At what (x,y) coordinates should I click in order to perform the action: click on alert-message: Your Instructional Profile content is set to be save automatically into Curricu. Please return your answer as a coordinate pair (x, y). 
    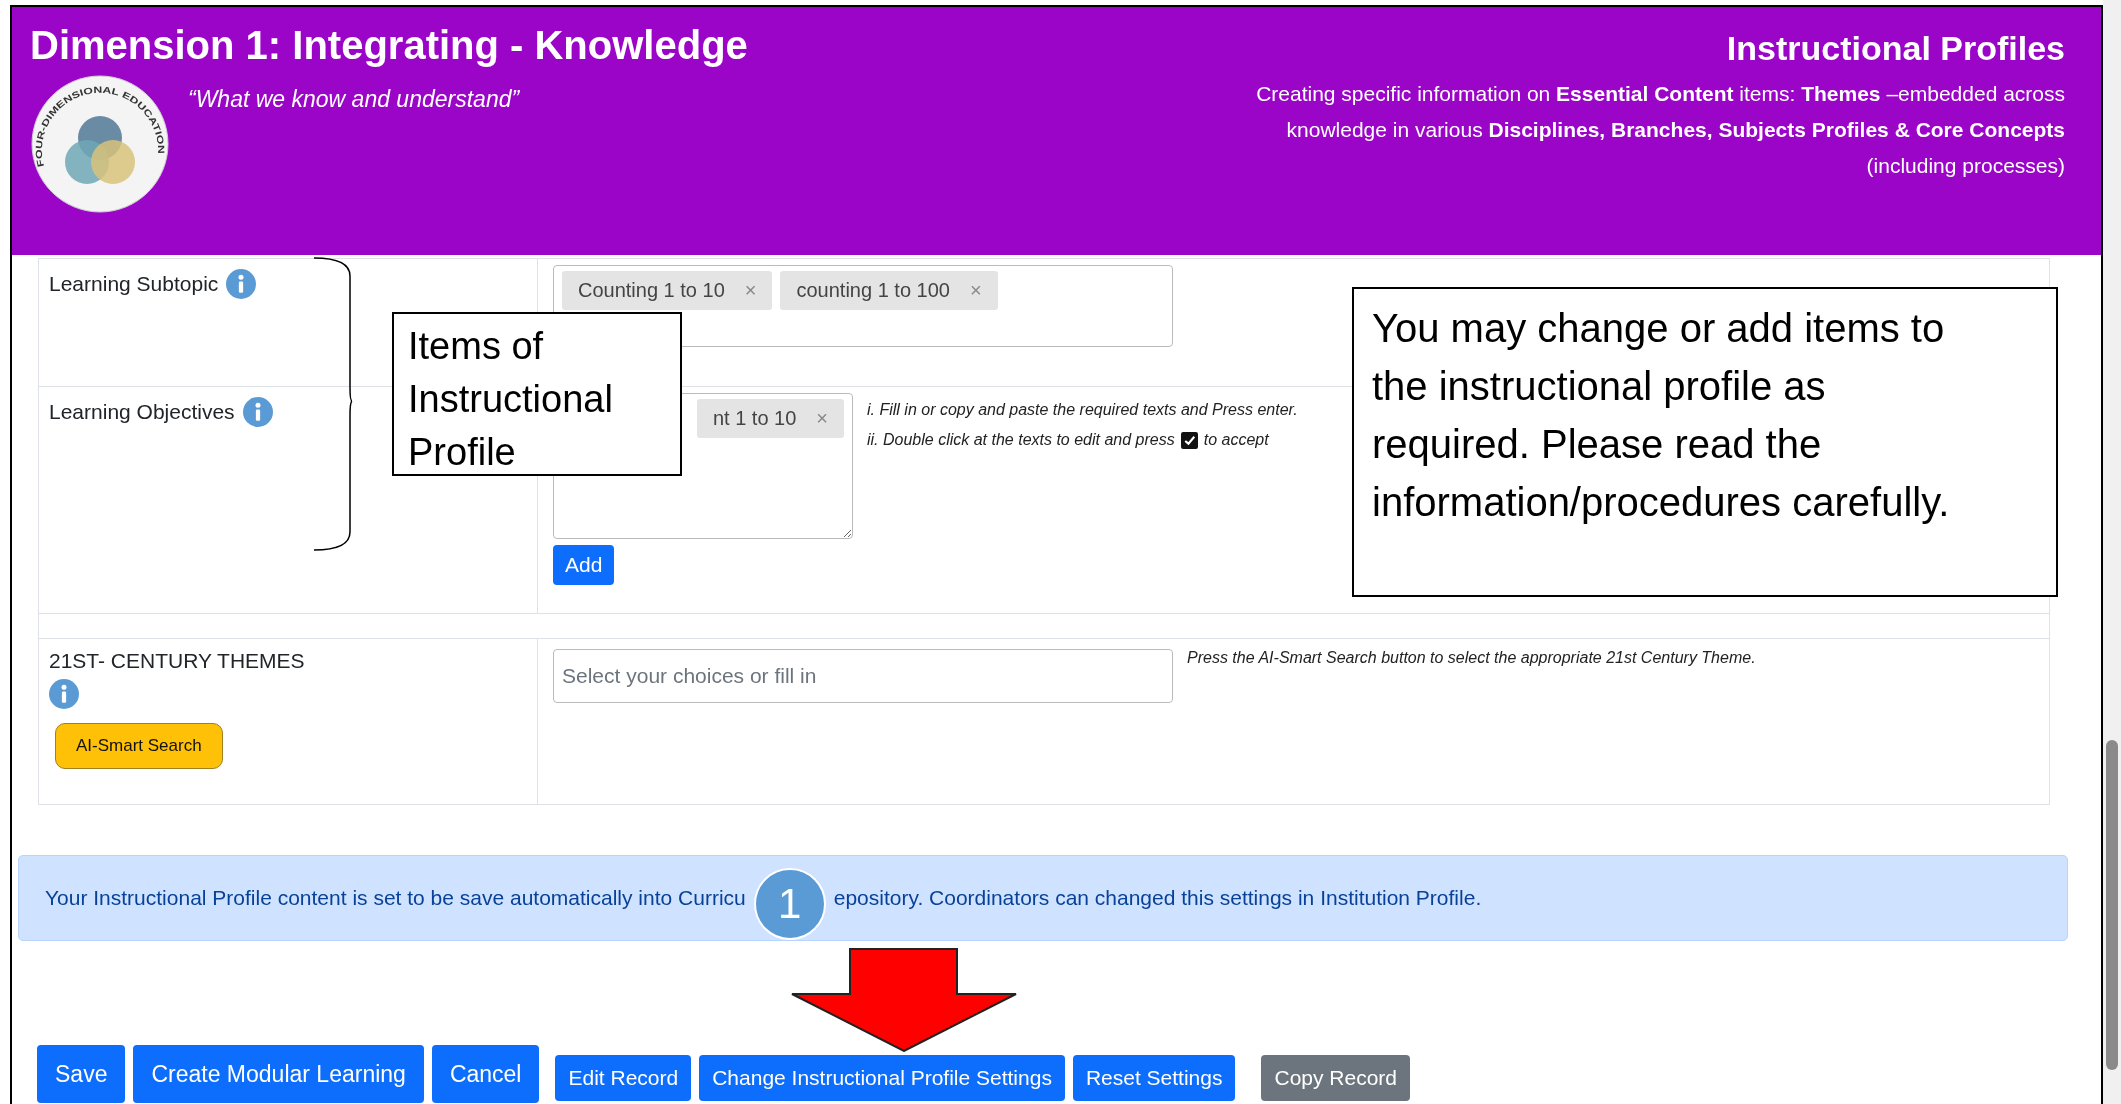
    Looking at the image, I should click on (395, 898).